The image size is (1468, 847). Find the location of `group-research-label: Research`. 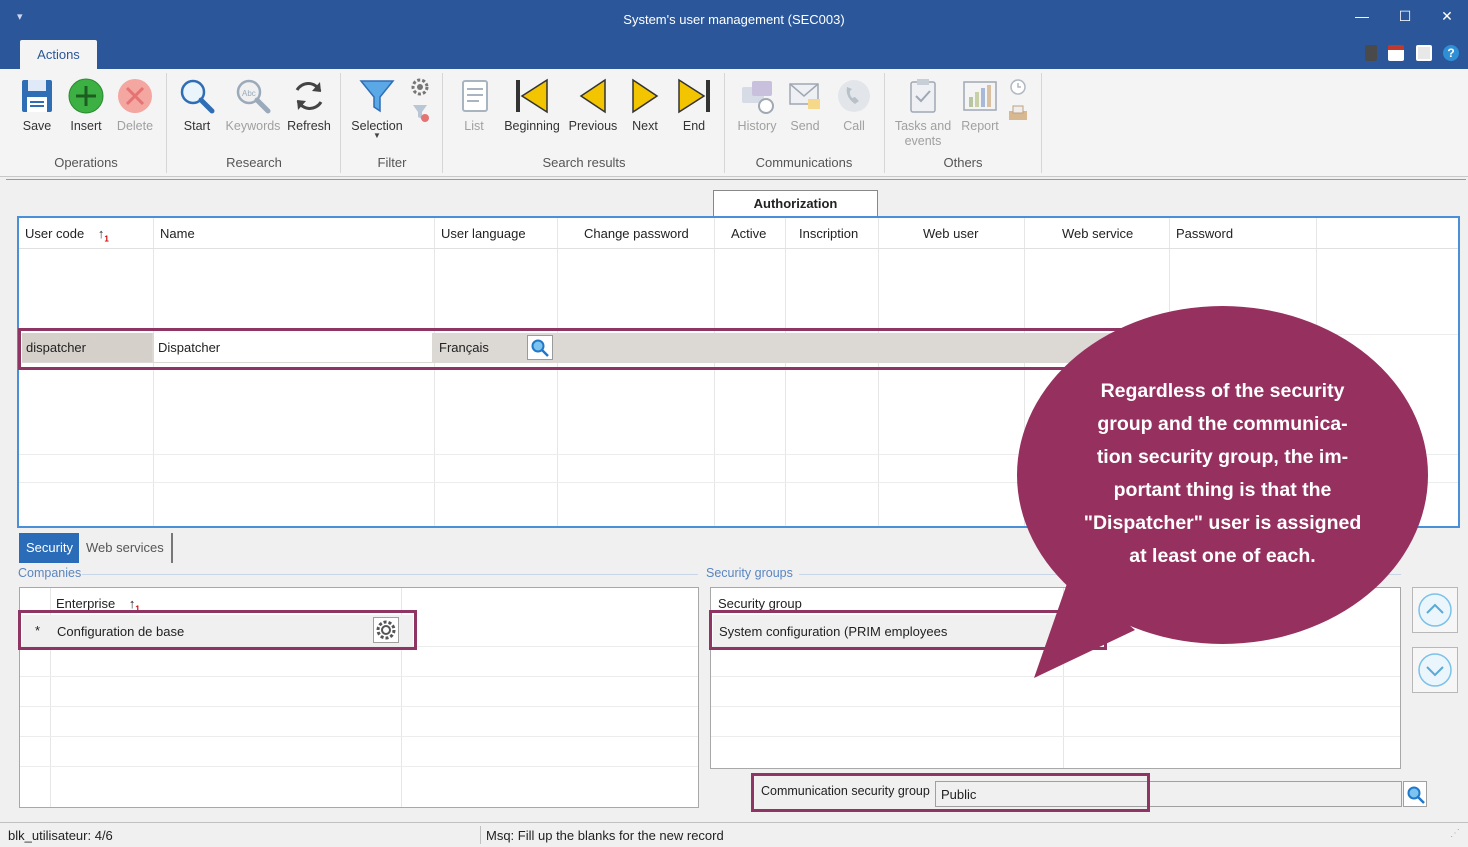

group-research-label: Research is located at coordinates (254, 162).